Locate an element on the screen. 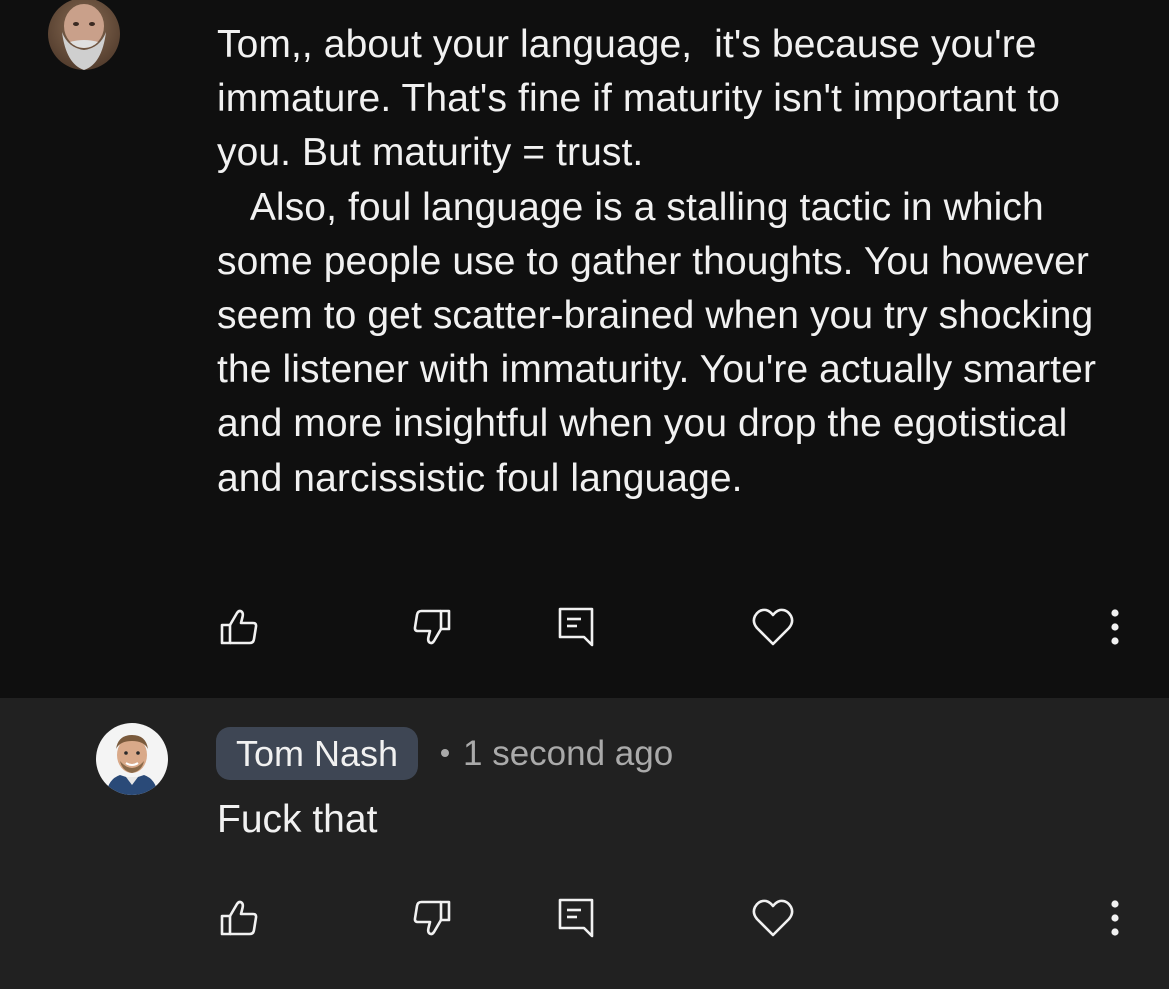 Image resolution: width=1169 pixels, height=989 pixels. separator-dot is located at coordinates (445, 752).